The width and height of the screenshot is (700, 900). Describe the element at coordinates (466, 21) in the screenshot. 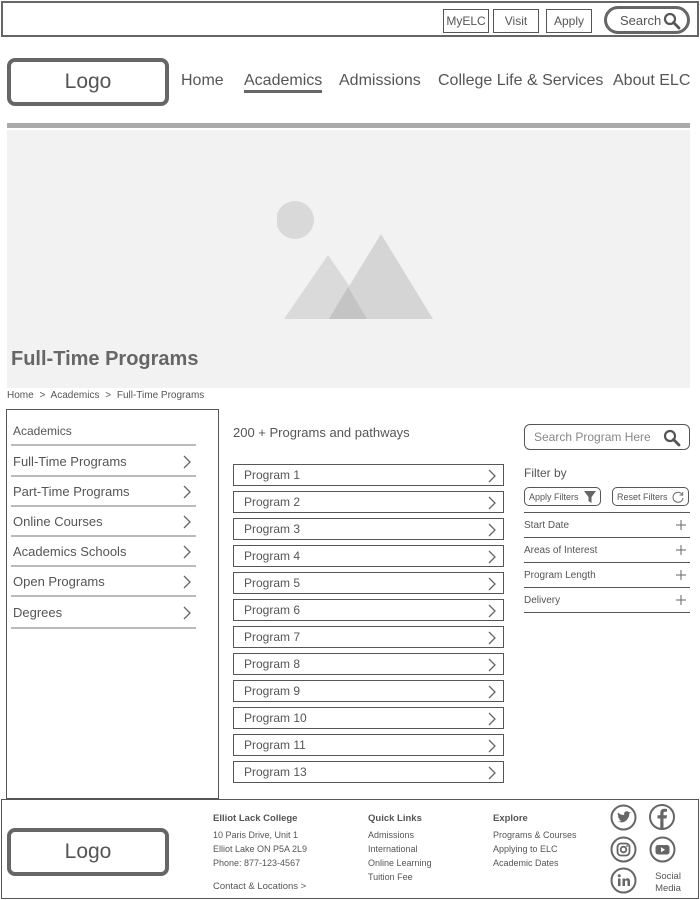

I see `myelc-button: MyELC` at that location.